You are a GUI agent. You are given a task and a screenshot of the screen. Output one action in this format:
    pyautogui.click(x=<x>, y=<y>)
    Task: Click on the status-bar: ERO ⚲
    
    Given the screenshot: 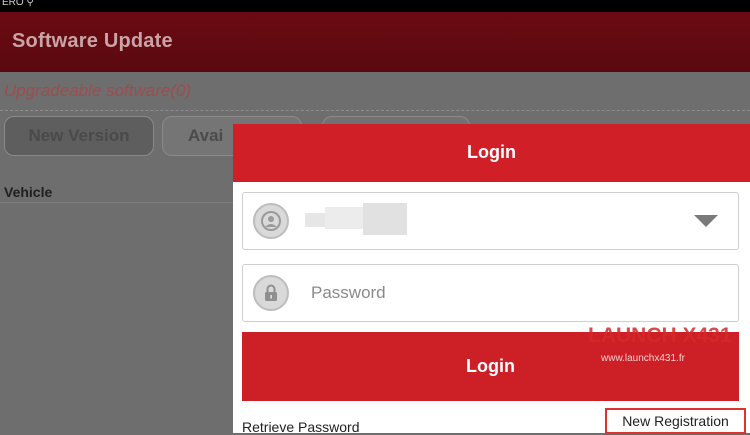 What is the action you would take?
    pyautogui.click(x=375, y=6)
    